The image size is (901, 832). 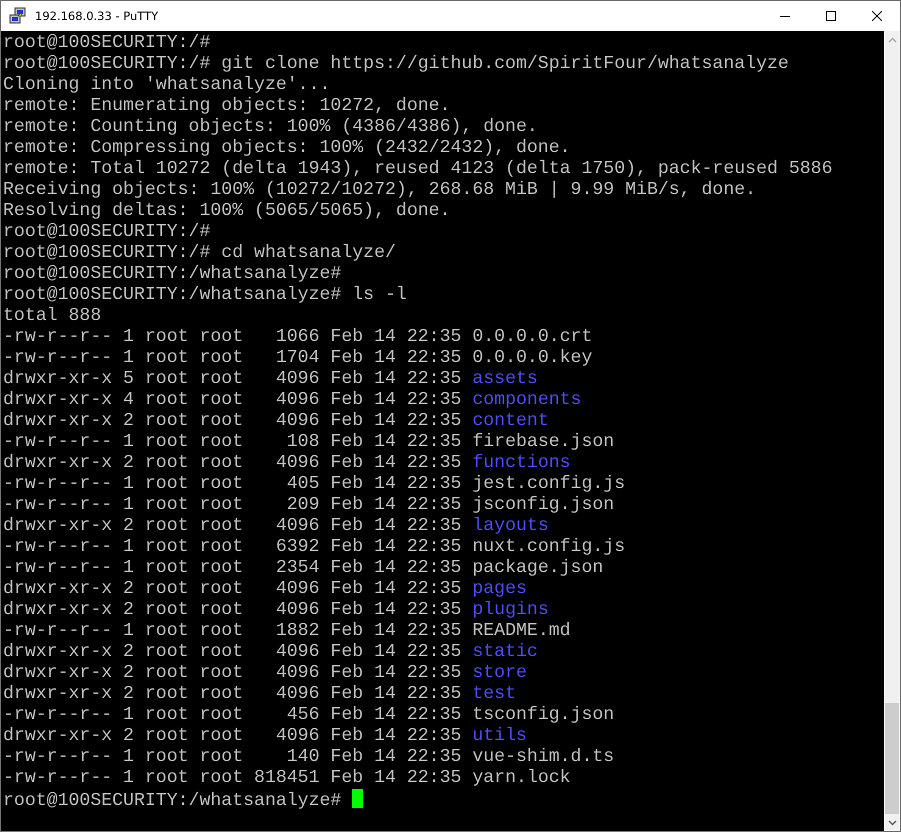 I want to click on file-details: drwxr-xr-x 5 root root 4096 Feb 14 22:35, so click(x=232, y=379).